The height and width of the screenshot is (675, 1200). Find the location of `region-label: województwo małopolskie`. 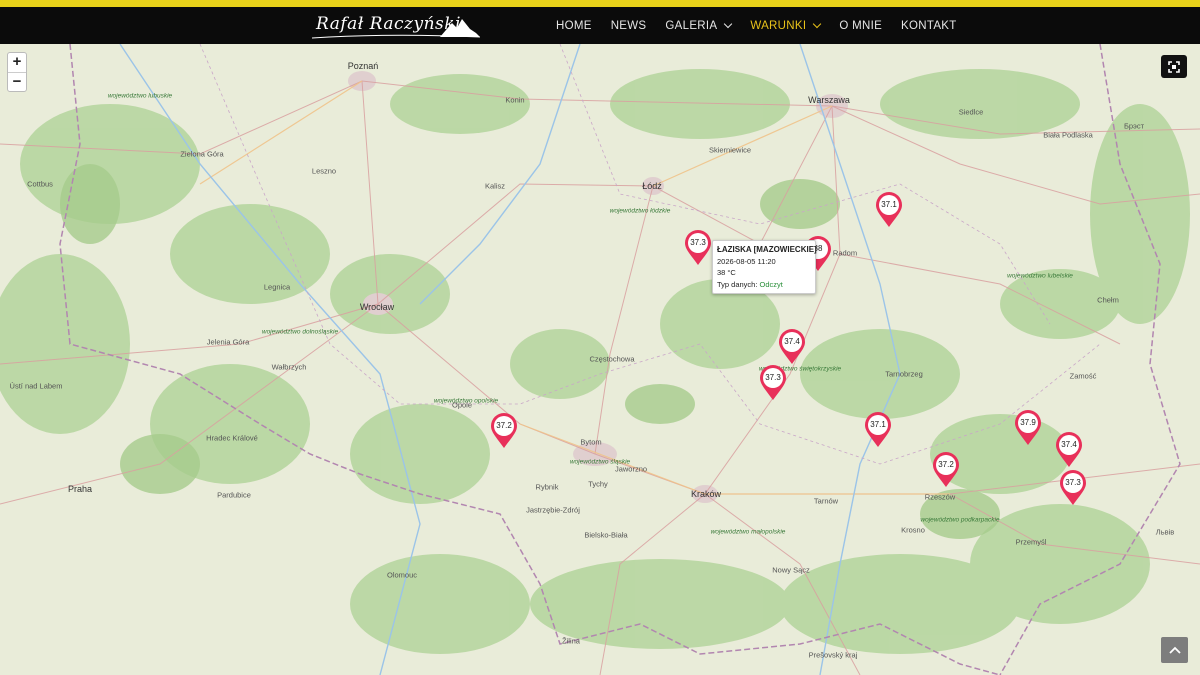

region-label: województwo małopolskie is located at coordinates (748, 532).